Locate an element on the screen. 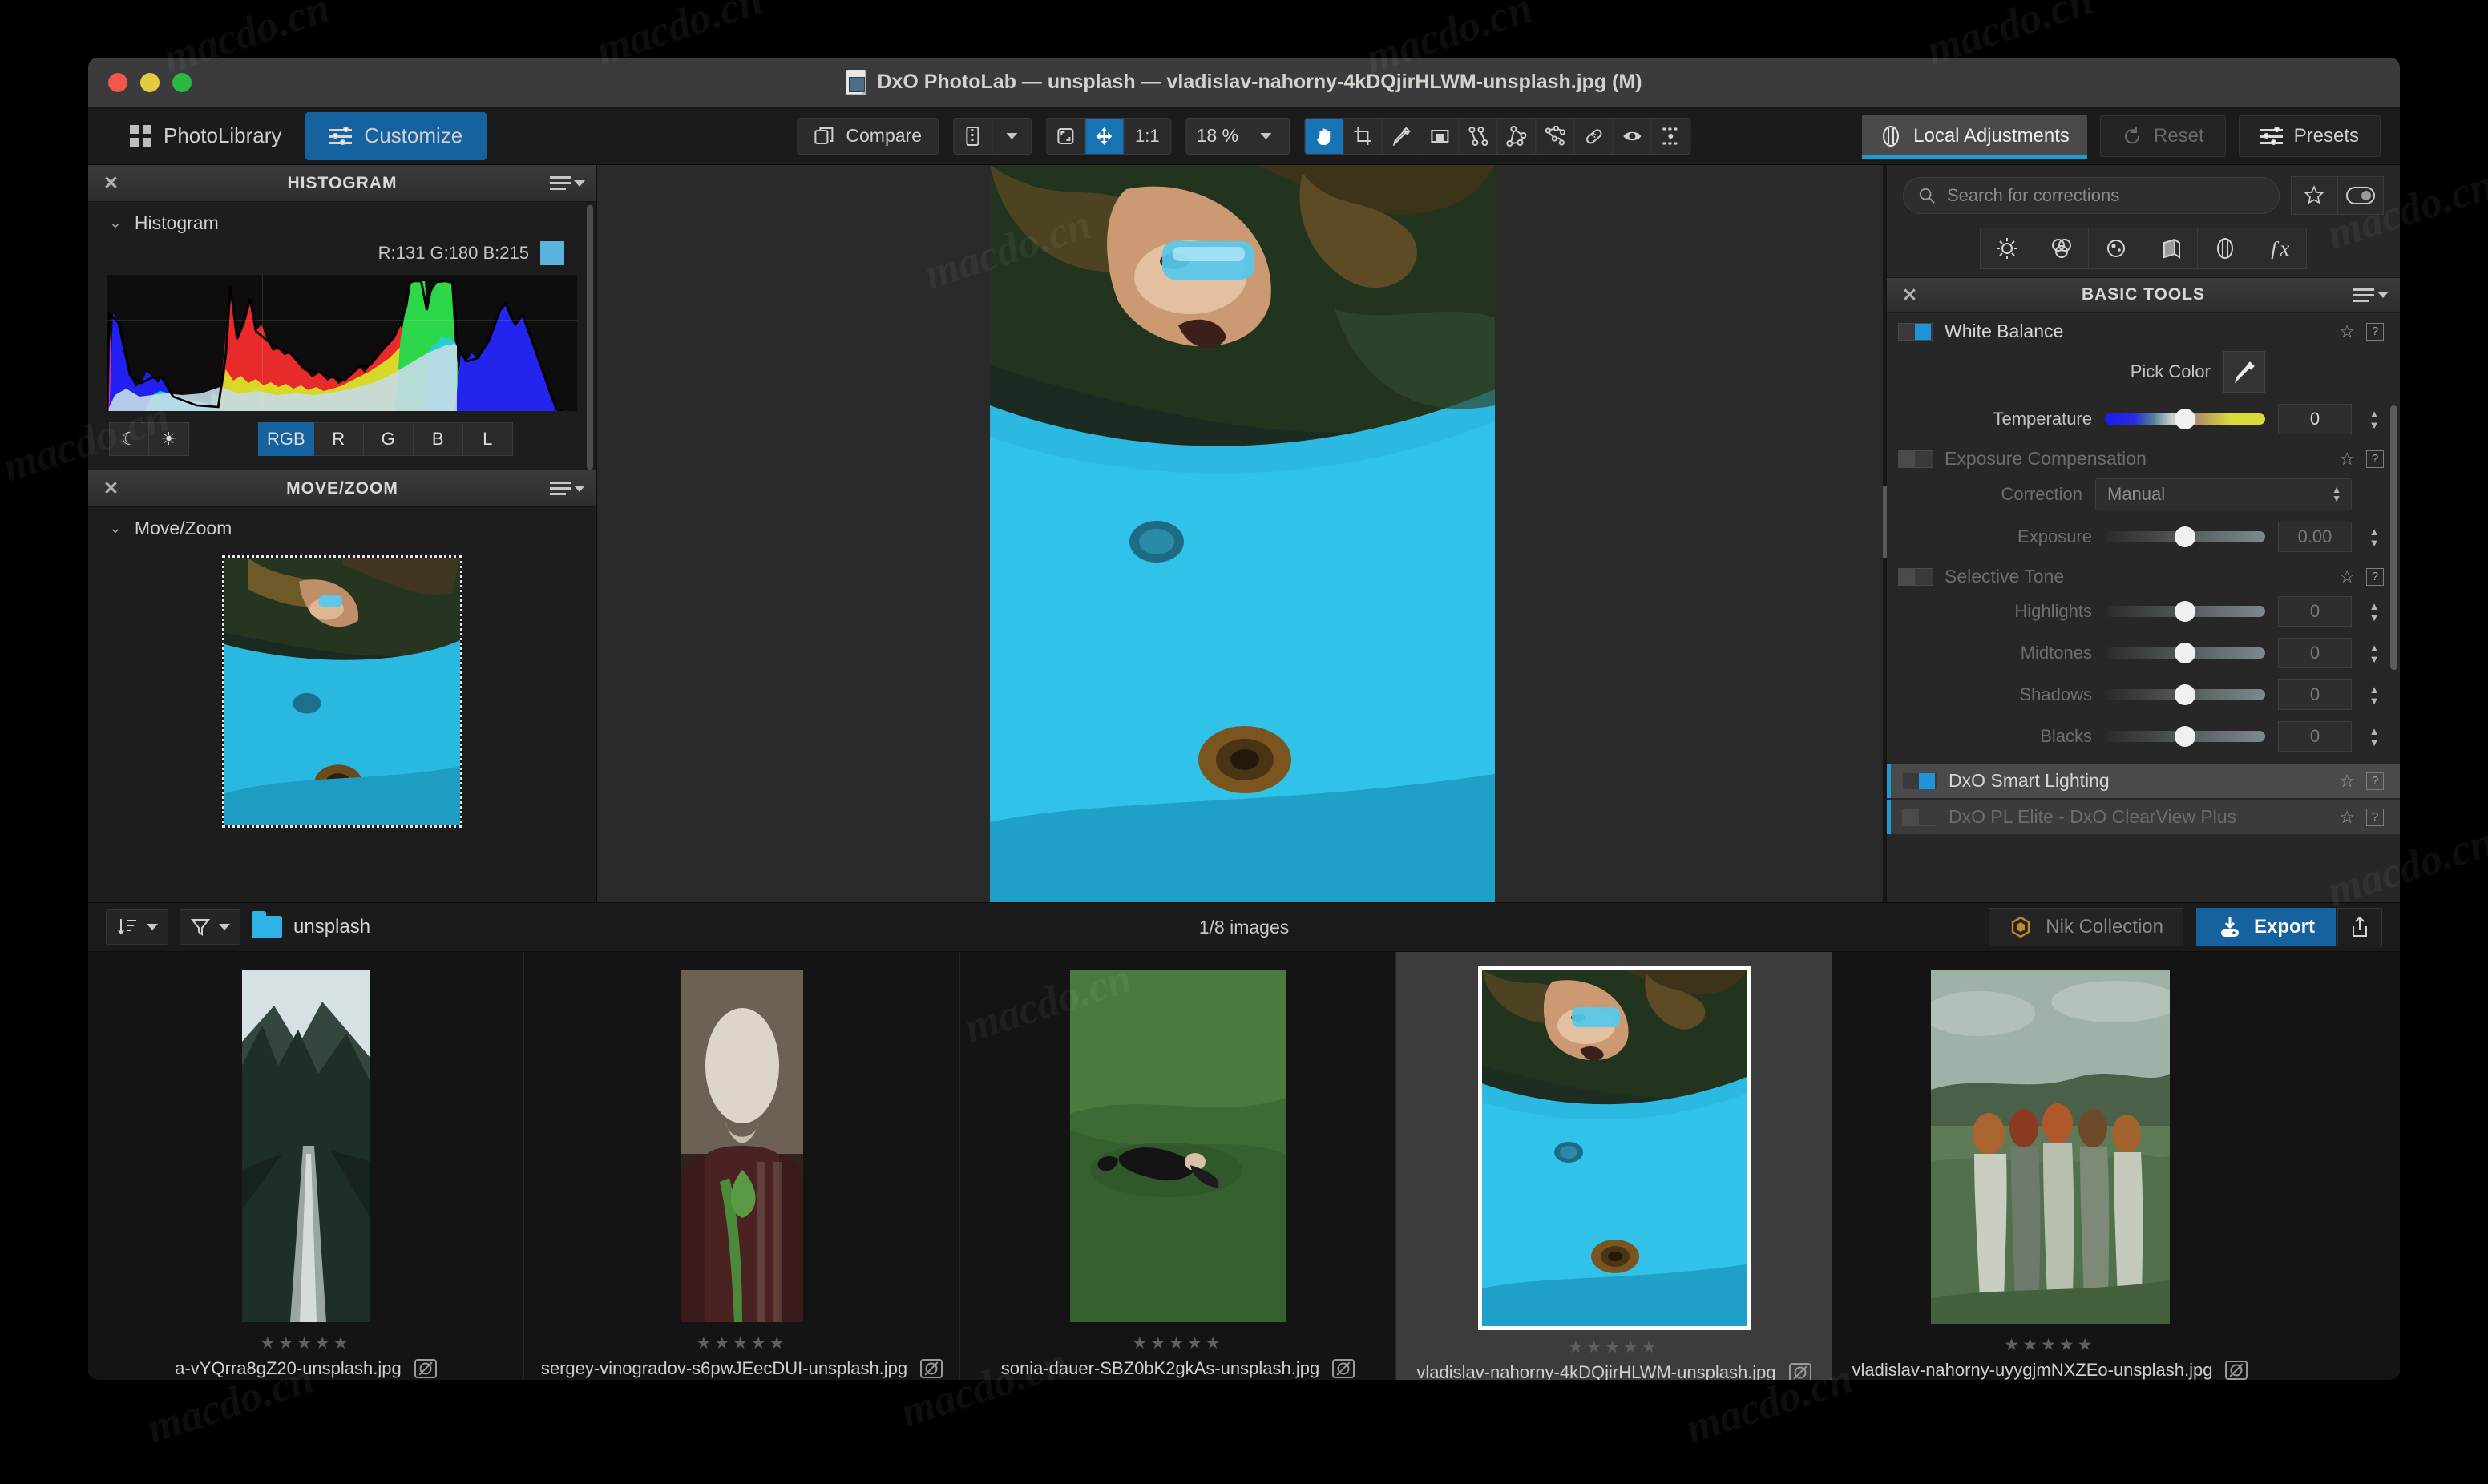  temperature-slider is located at coordinates (2185, 419).